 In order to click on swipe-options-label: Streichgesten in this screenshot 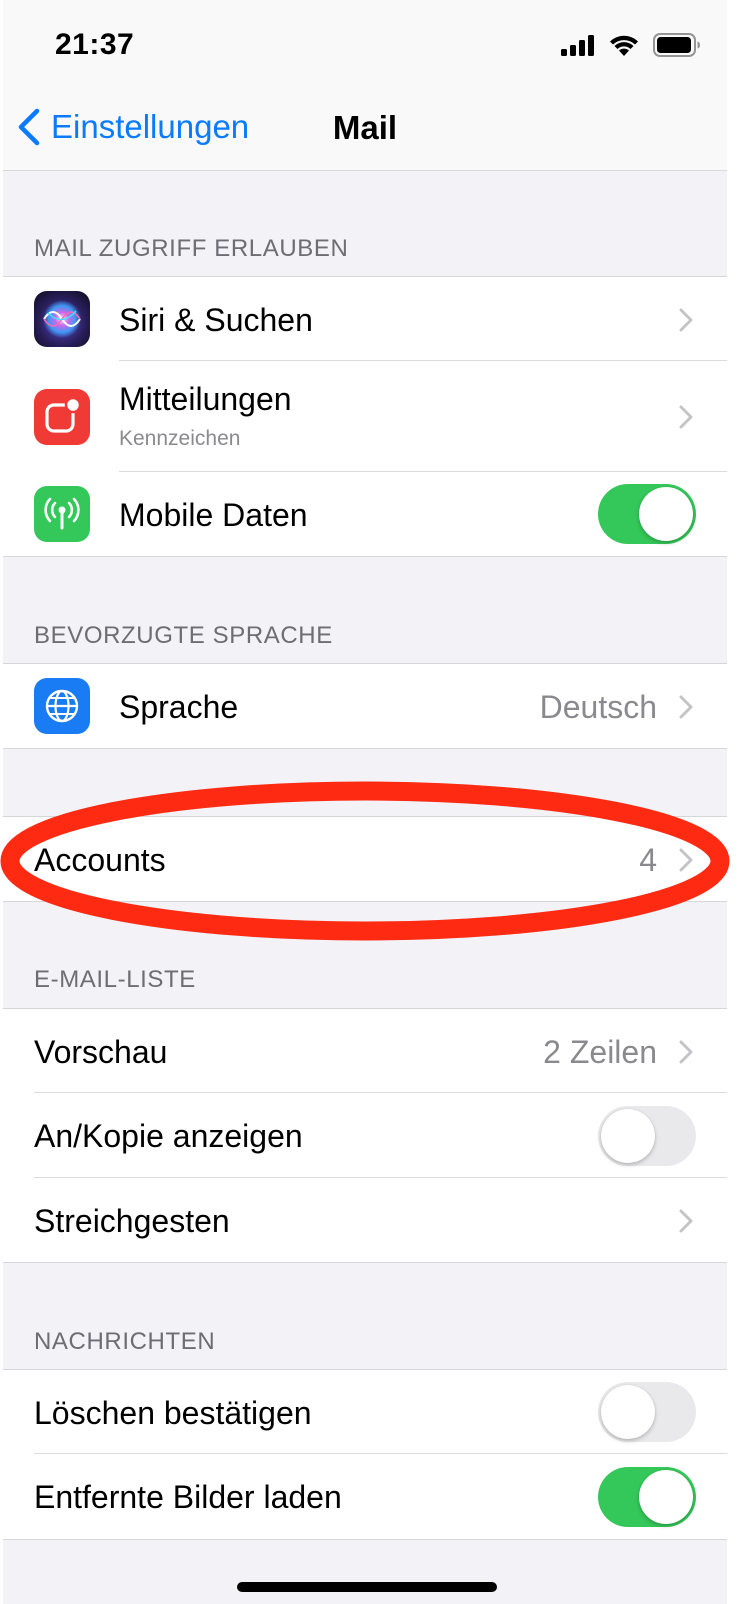, I will do `click(132, 1221)`.